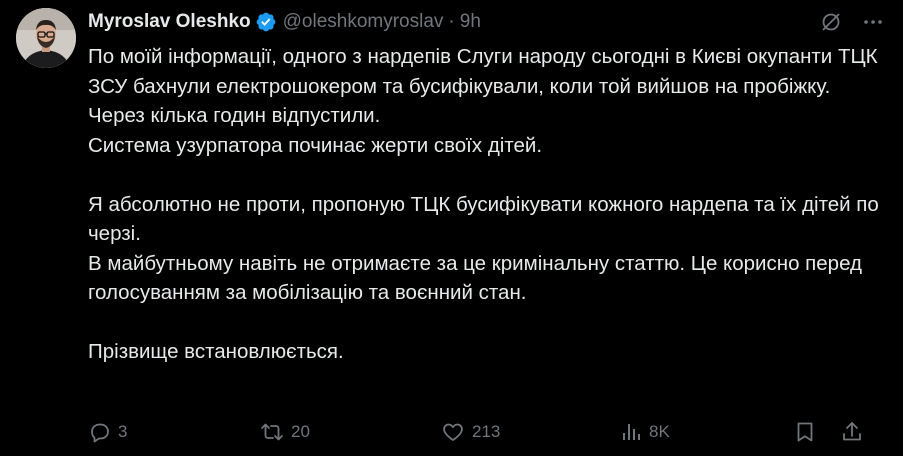 The width and height of the screenshot is (903, 456). What do you see at coordinates (272, 432) in the screenshot?
I see `repost-icon` at bounding box center [272, 432].